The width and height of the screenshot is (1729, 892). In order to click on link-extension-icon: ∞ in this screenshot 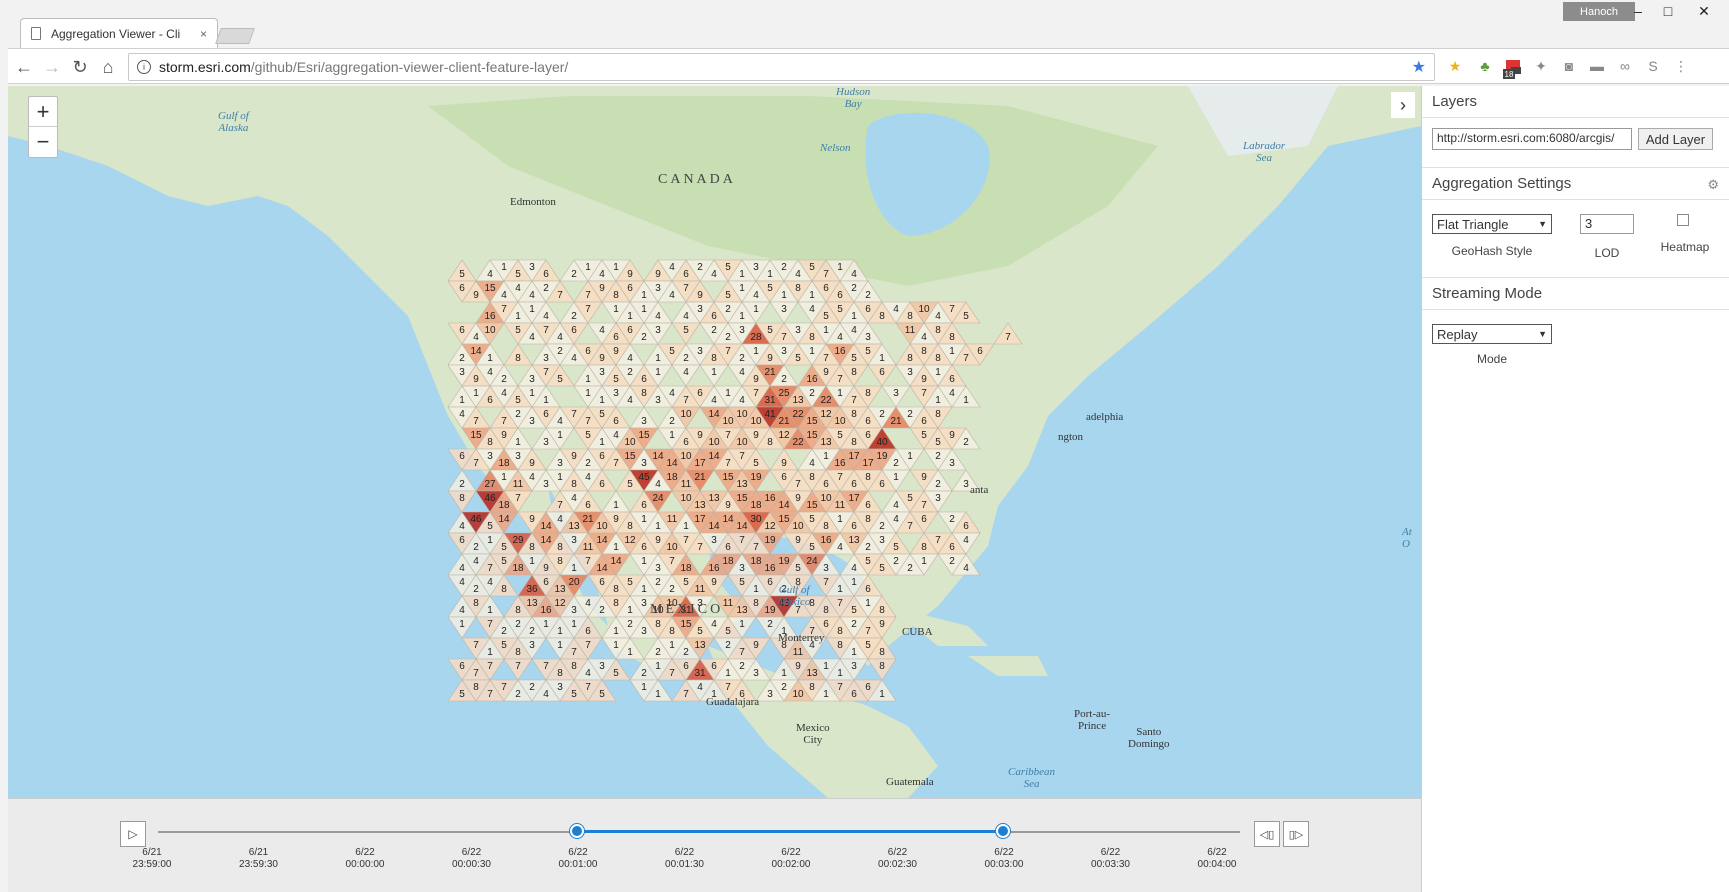, I will do `click(1625, 66)`.